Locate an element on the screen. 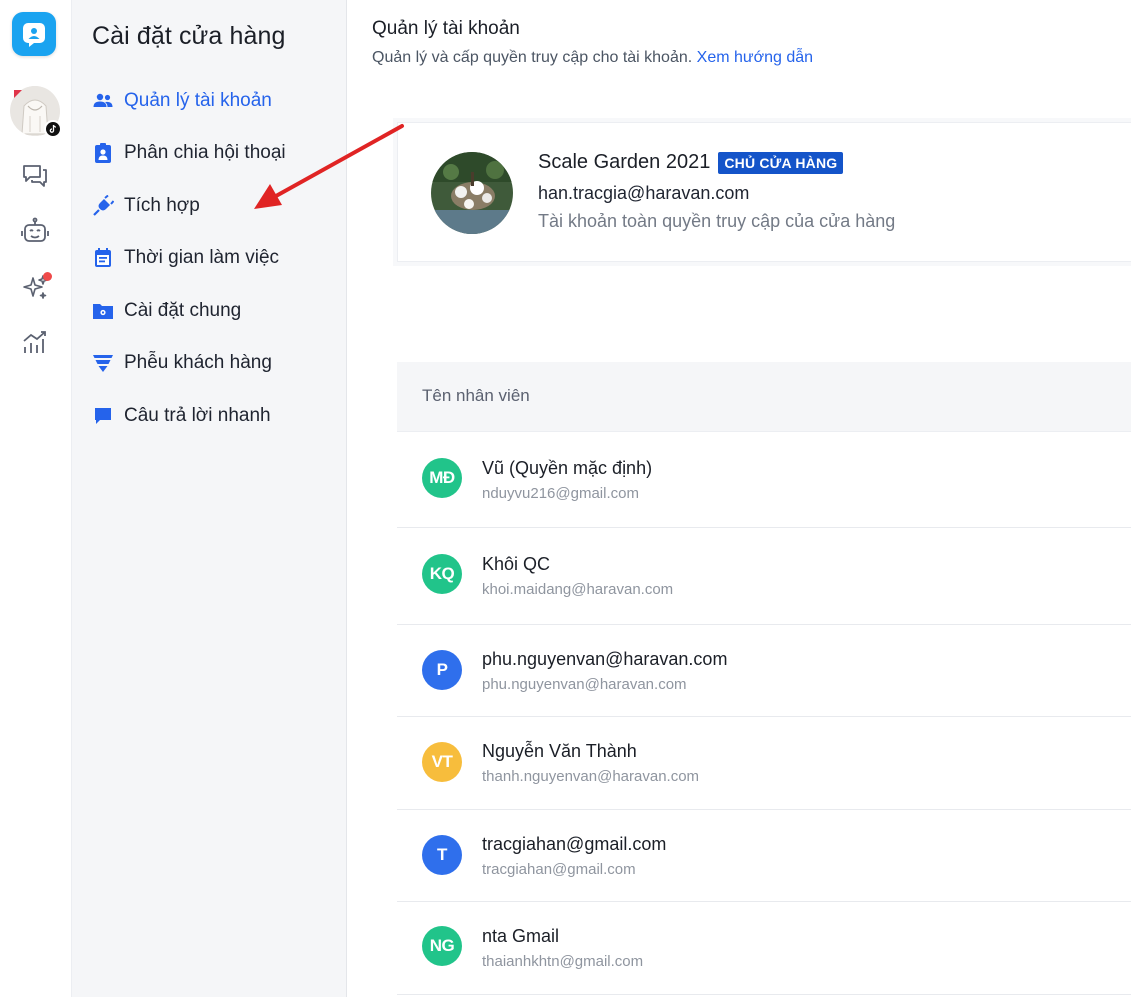 This screenshot has height=997, width=1131. owner-name: Scale Garden 2021 is located at coordinates (624, 162).